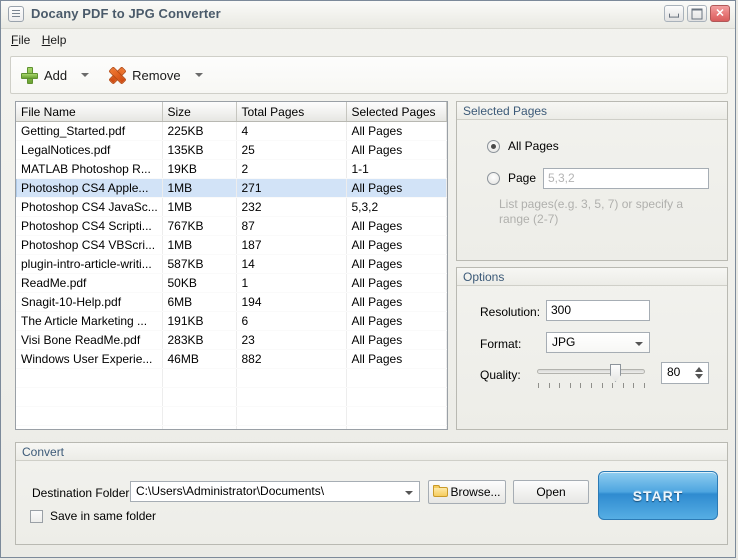 The image size is (738, 560). I want to click on table-row: Getting_Started.pdf 225KB 4 All Pages, so click(231, 131).